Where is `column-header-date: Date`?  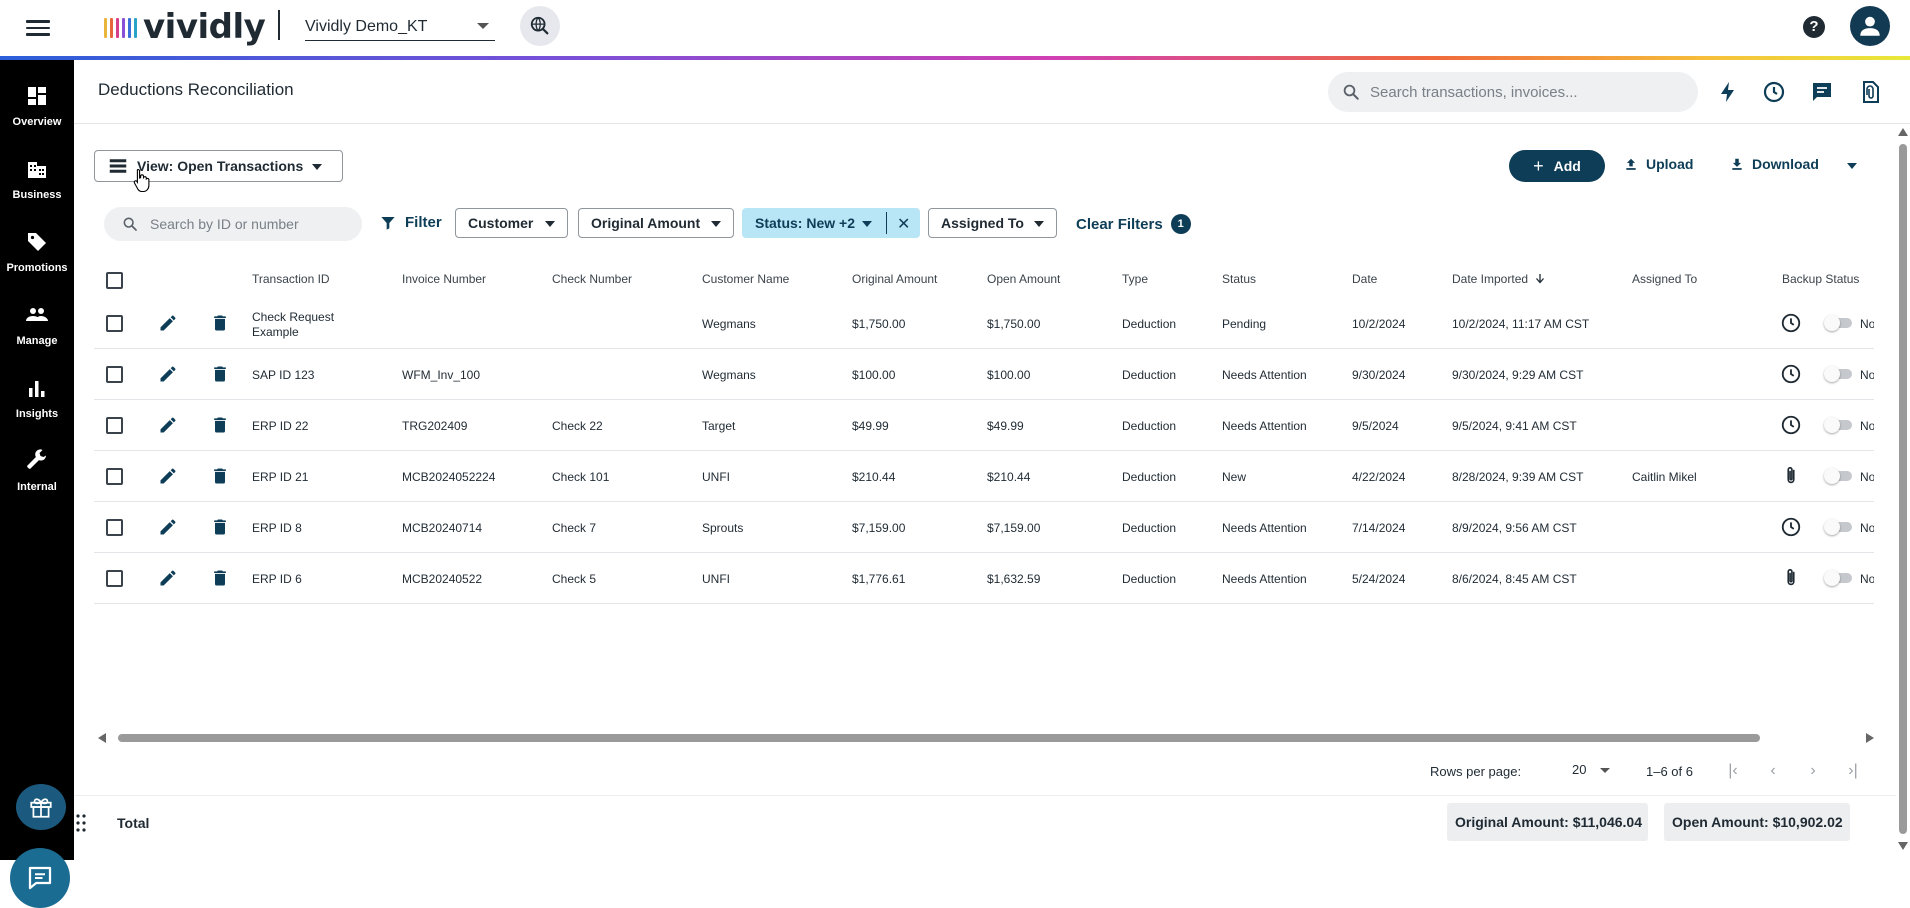 column-header-date: Date is located at coordinates (1364, 279).